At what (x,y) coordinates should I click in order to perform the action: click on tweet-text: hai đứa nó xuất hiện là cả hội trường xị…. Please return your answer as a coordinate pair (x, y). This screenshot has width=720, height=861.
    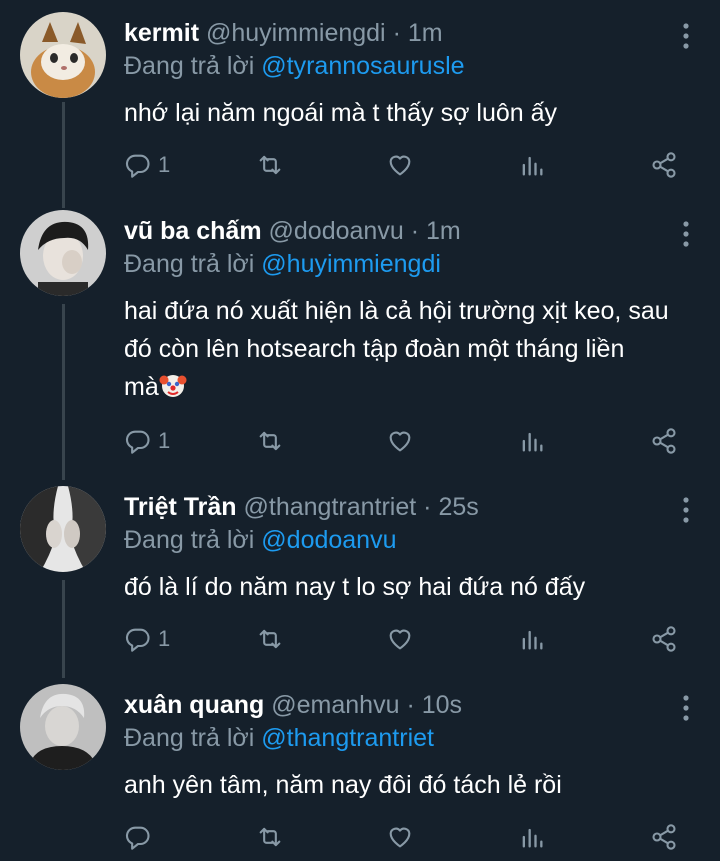
    Looking at the image, I should click on (411, 349).